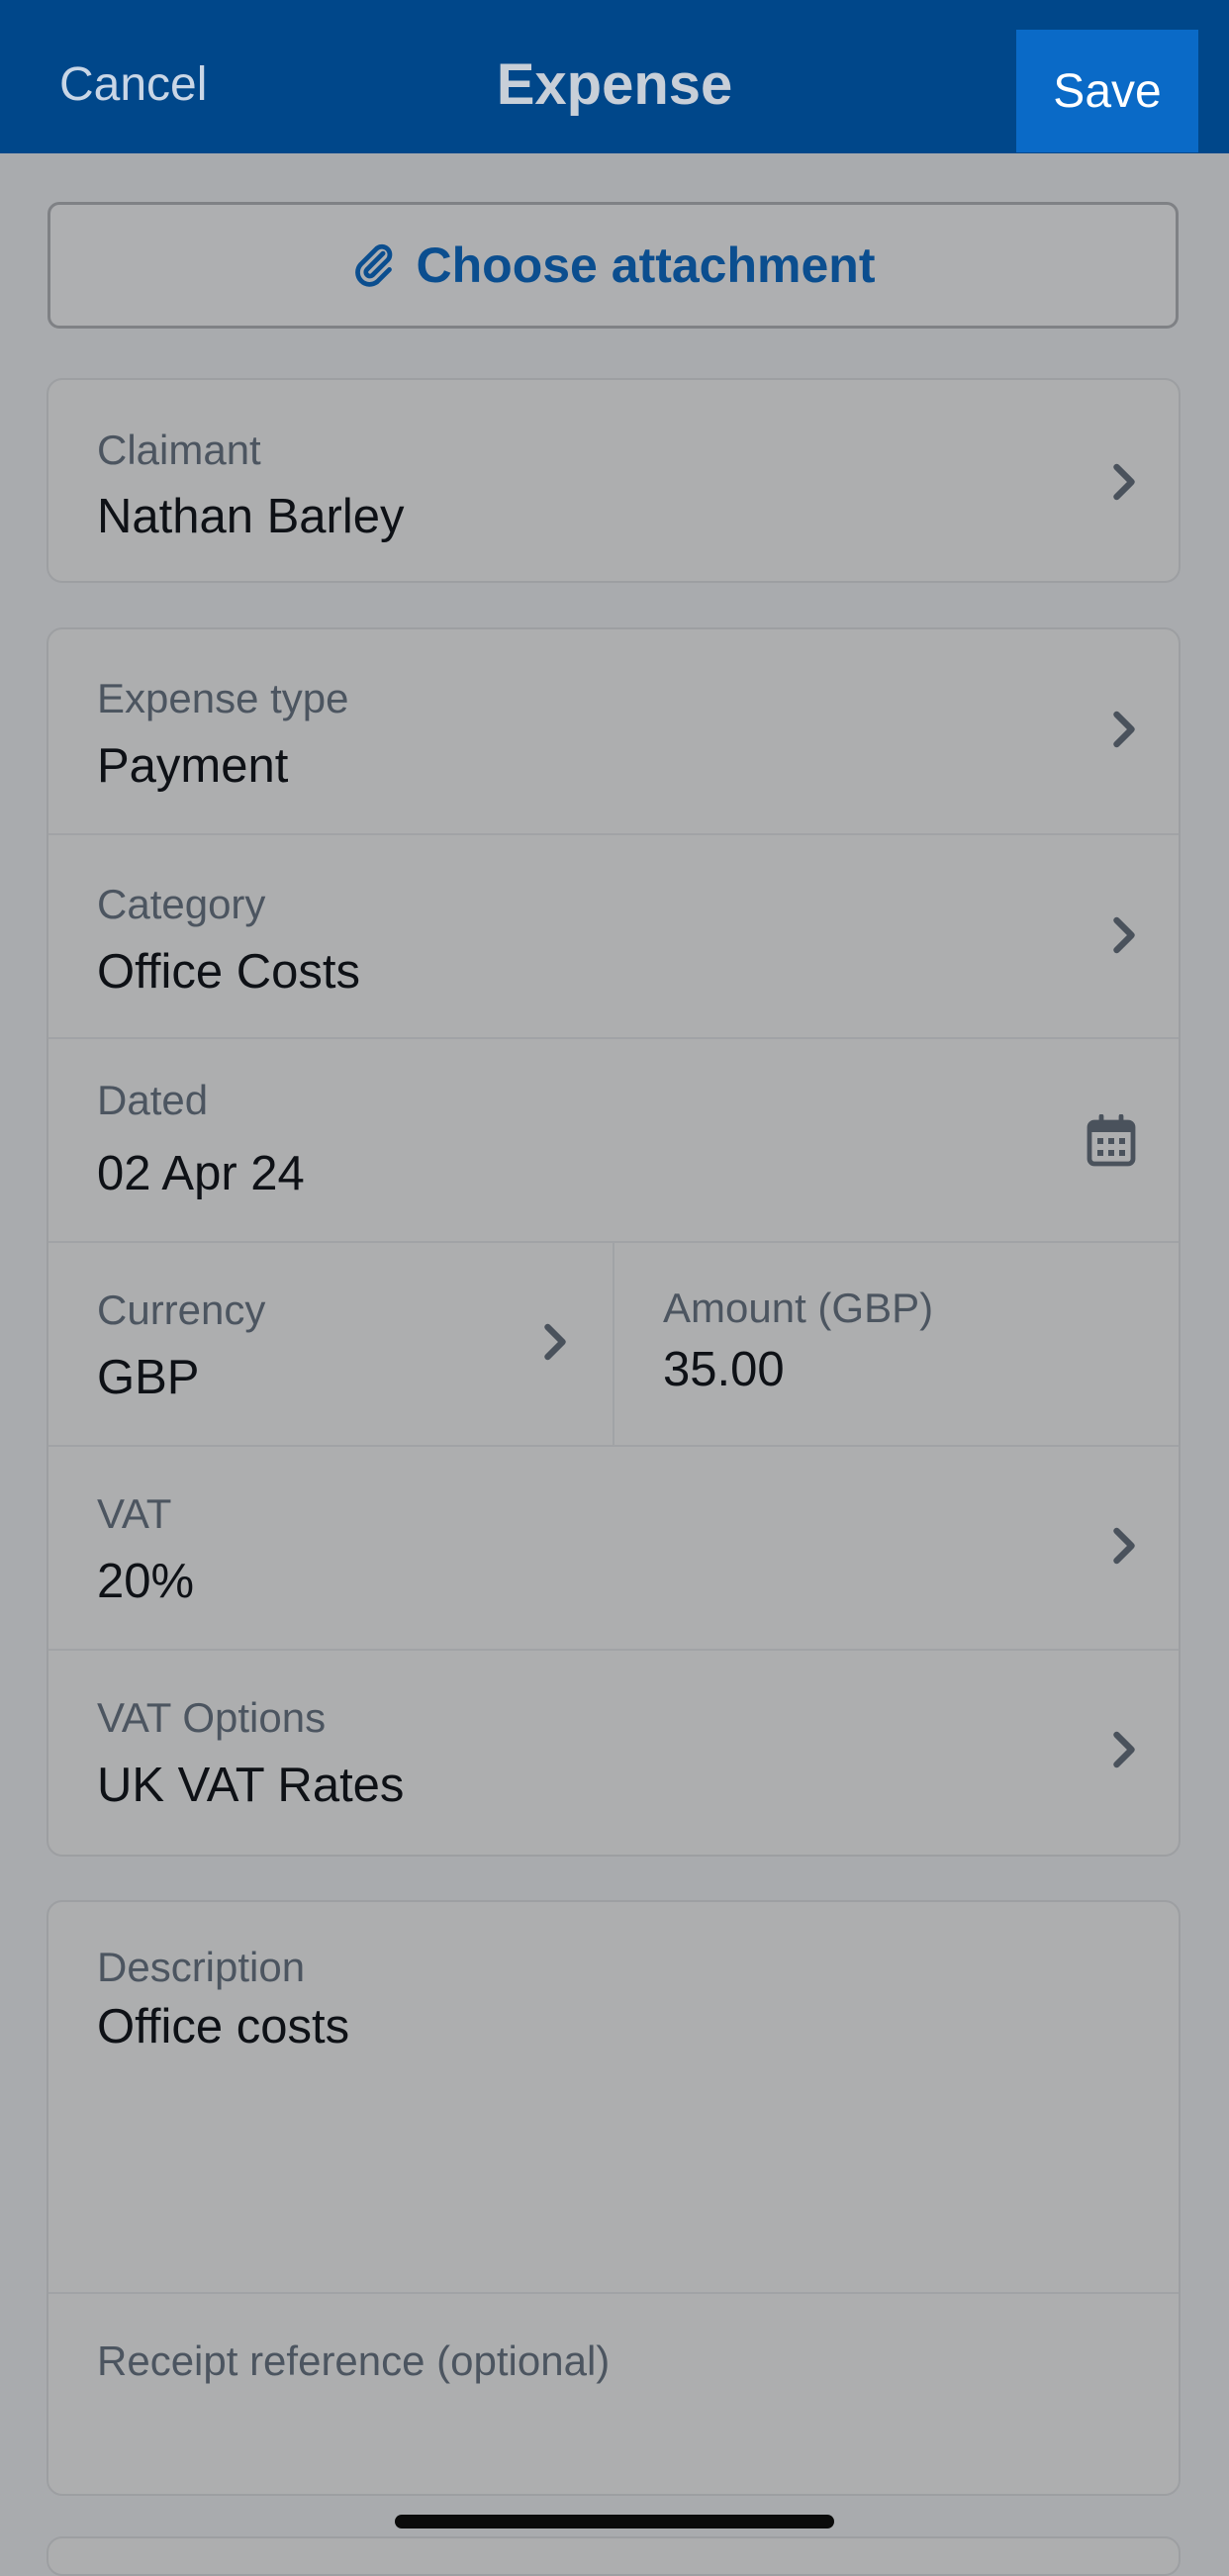 The image size is (1229, 2576). I want to click on claimant-value: Nathan Barley, so click(251, 516).